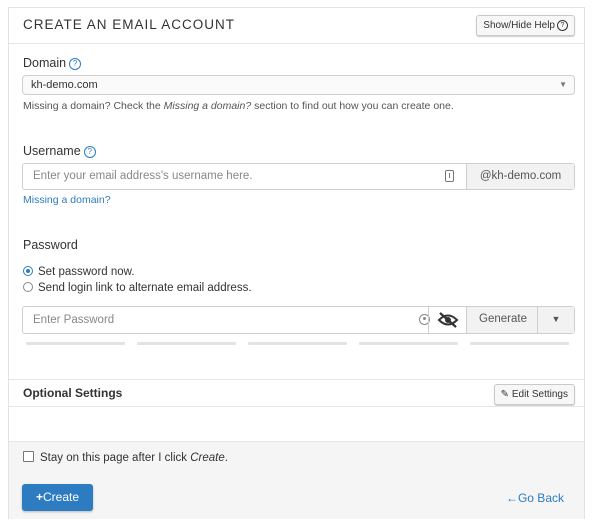 Image resolution: width=595 pixels, height=524 pixels. I want to click on stay-on-page-option: Stay on this page after I click Create., so click(125, 457).